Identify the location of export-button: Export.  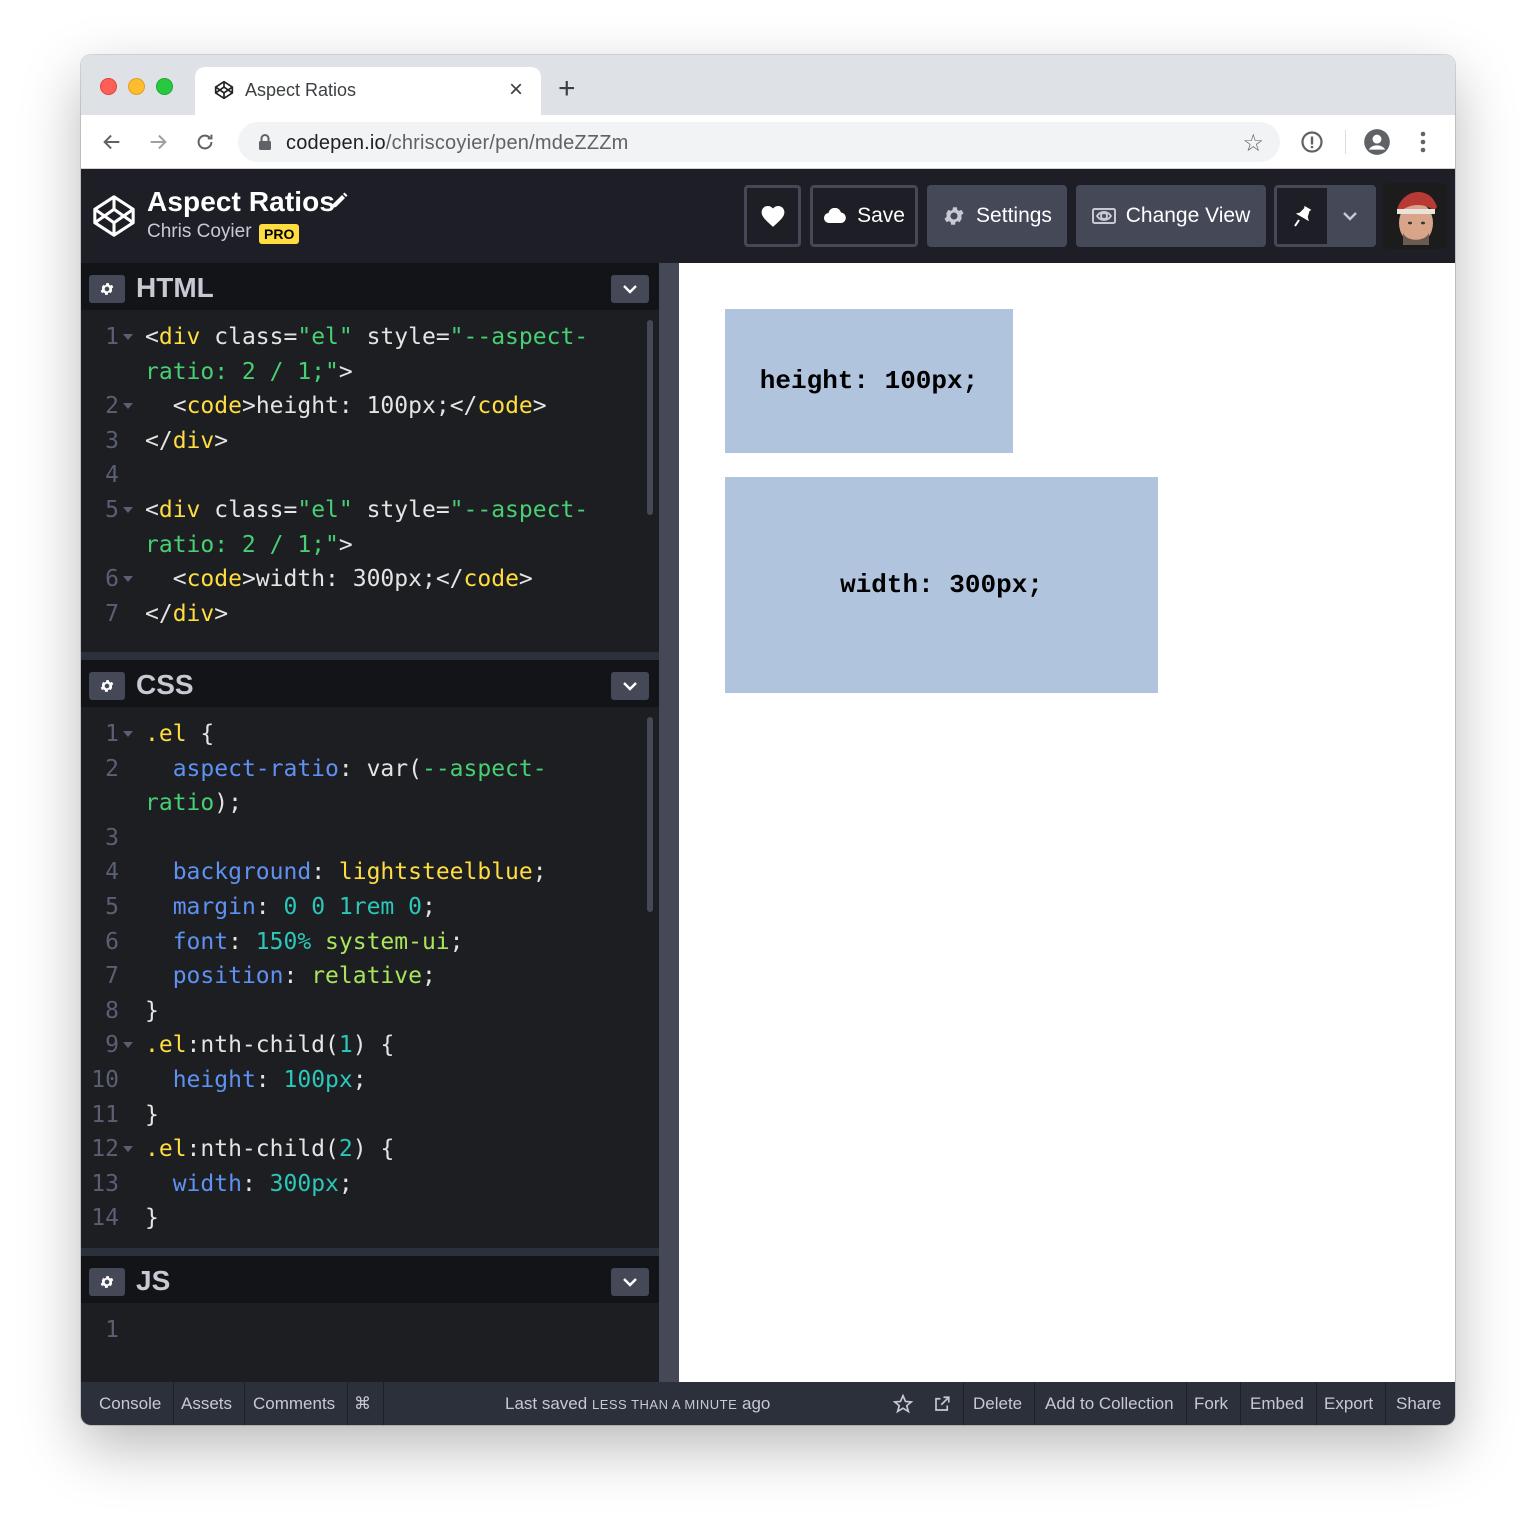
(1349, 1403).